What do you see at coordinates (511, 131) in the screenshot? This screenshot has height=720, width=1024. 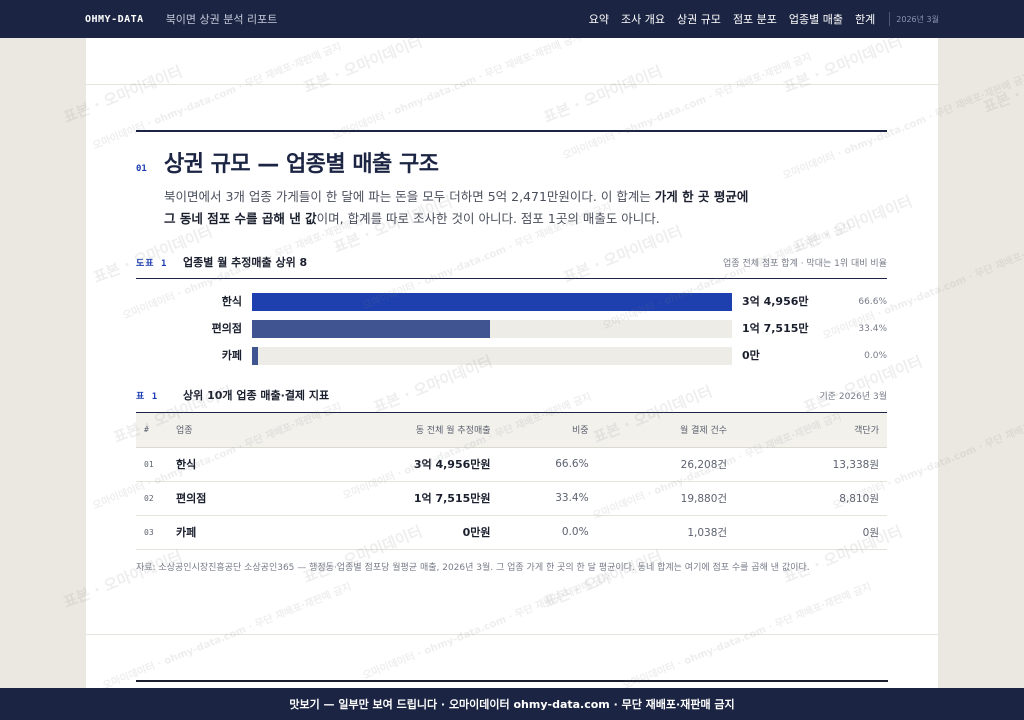 I see `section-rule` at bounding box center [511, 131].